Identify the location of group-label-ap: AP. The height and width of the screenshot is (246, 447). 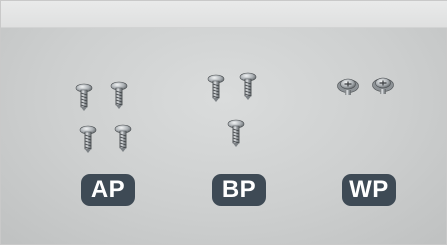
(108, 190).